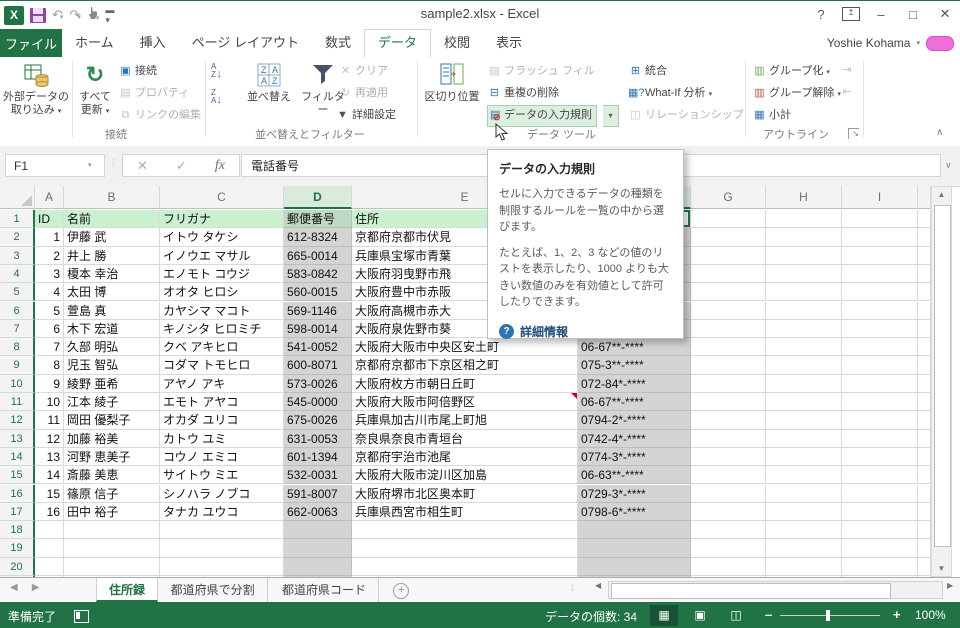 The height and width of the screenshot is (628, 960). I want to click on ribbon-display-options-button: ↥, so click(851, 14).